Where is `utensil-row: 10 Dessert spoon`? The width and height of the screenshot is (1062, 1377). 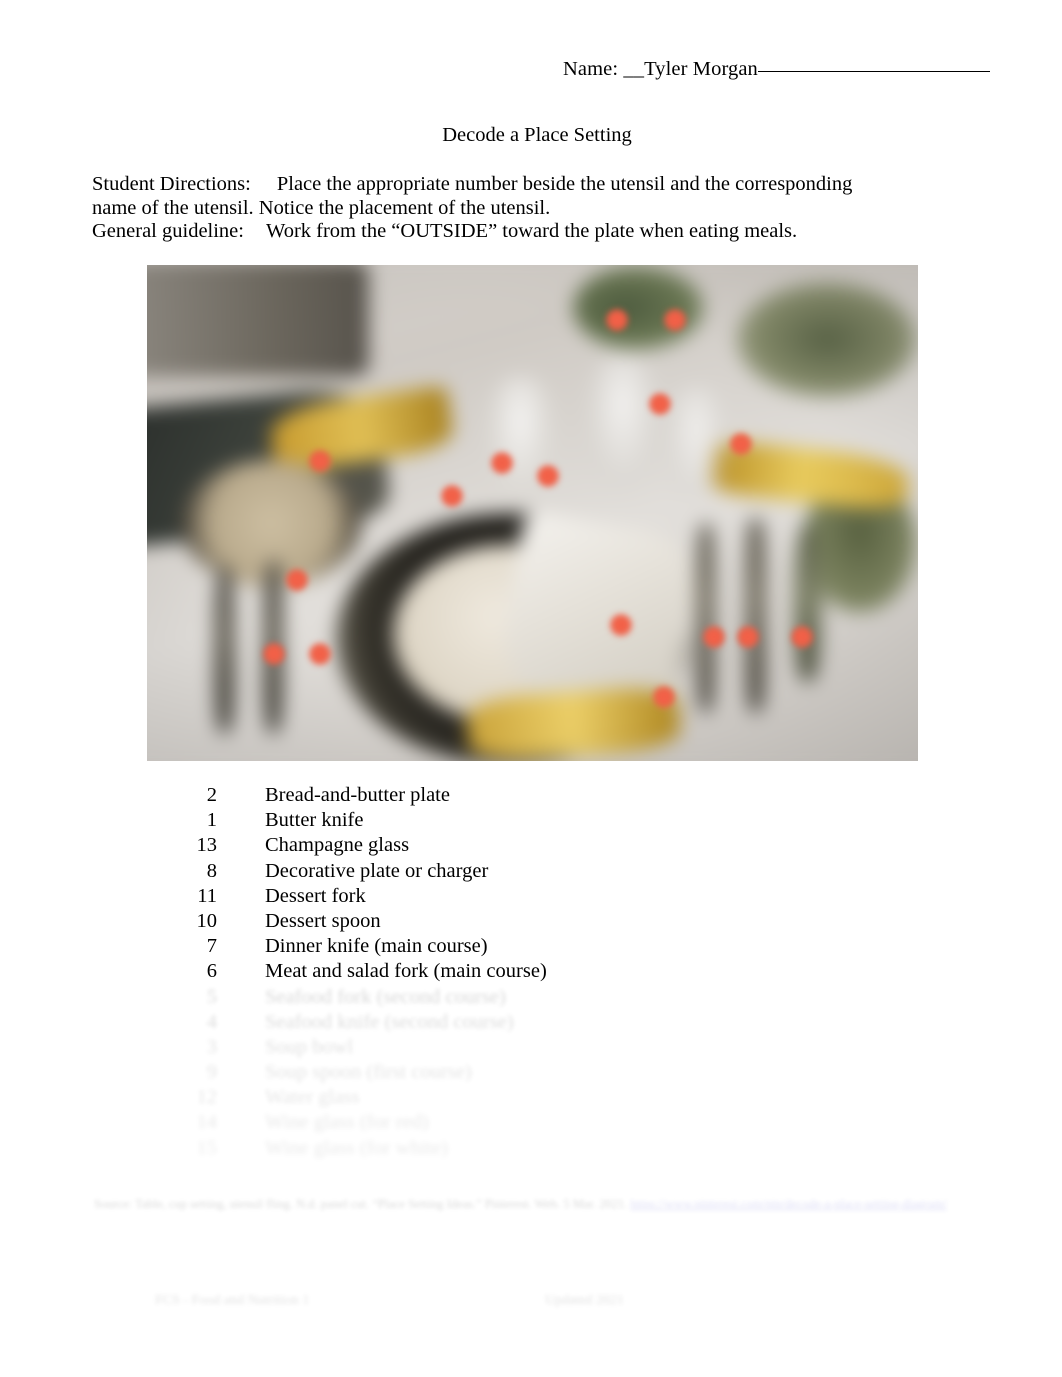
utensil-row: 10 Dessert spoon is located at coordinates (527, 921).